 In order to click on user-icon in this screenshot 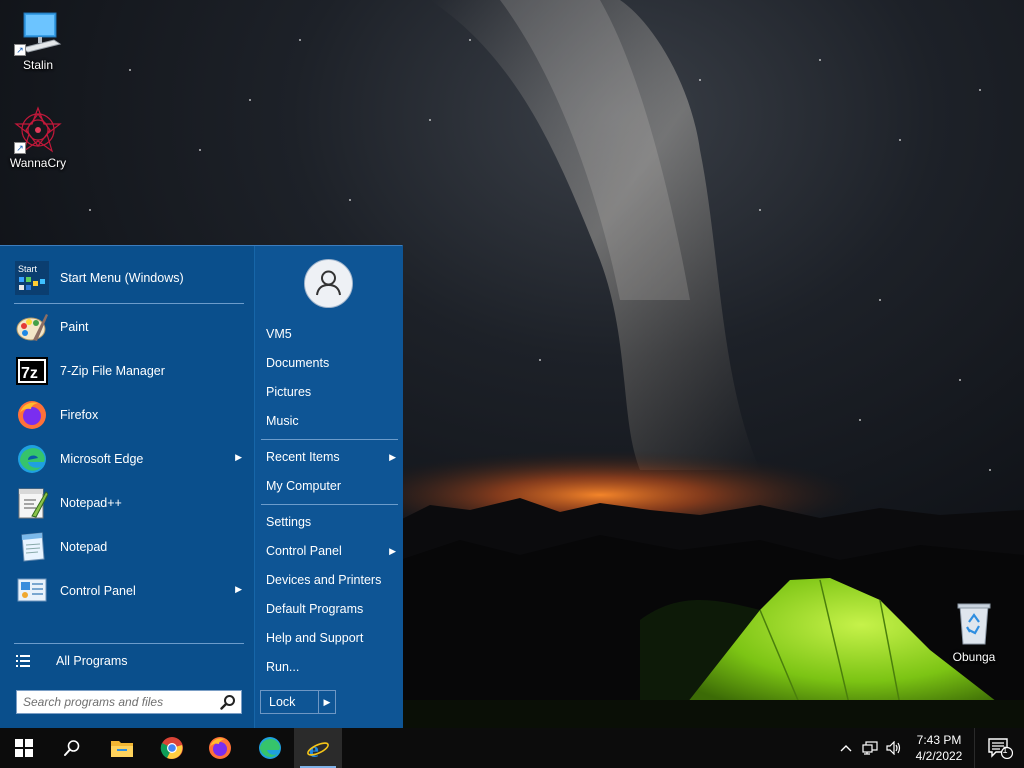, I will do `click(328, 283)`.